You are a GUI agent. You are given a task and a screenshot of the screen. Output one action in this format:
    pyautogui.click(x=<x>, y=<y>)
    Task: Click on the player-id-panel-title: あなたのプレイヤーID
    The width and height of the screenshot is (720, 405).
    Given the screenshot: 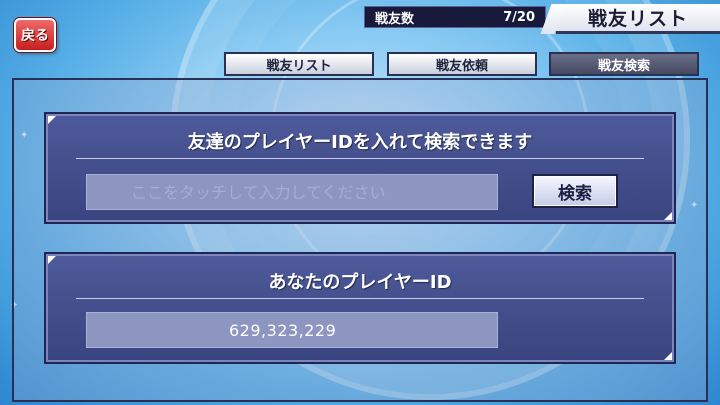 What is the action you would take?
    pyautogui.click(x=360, y=282)
    